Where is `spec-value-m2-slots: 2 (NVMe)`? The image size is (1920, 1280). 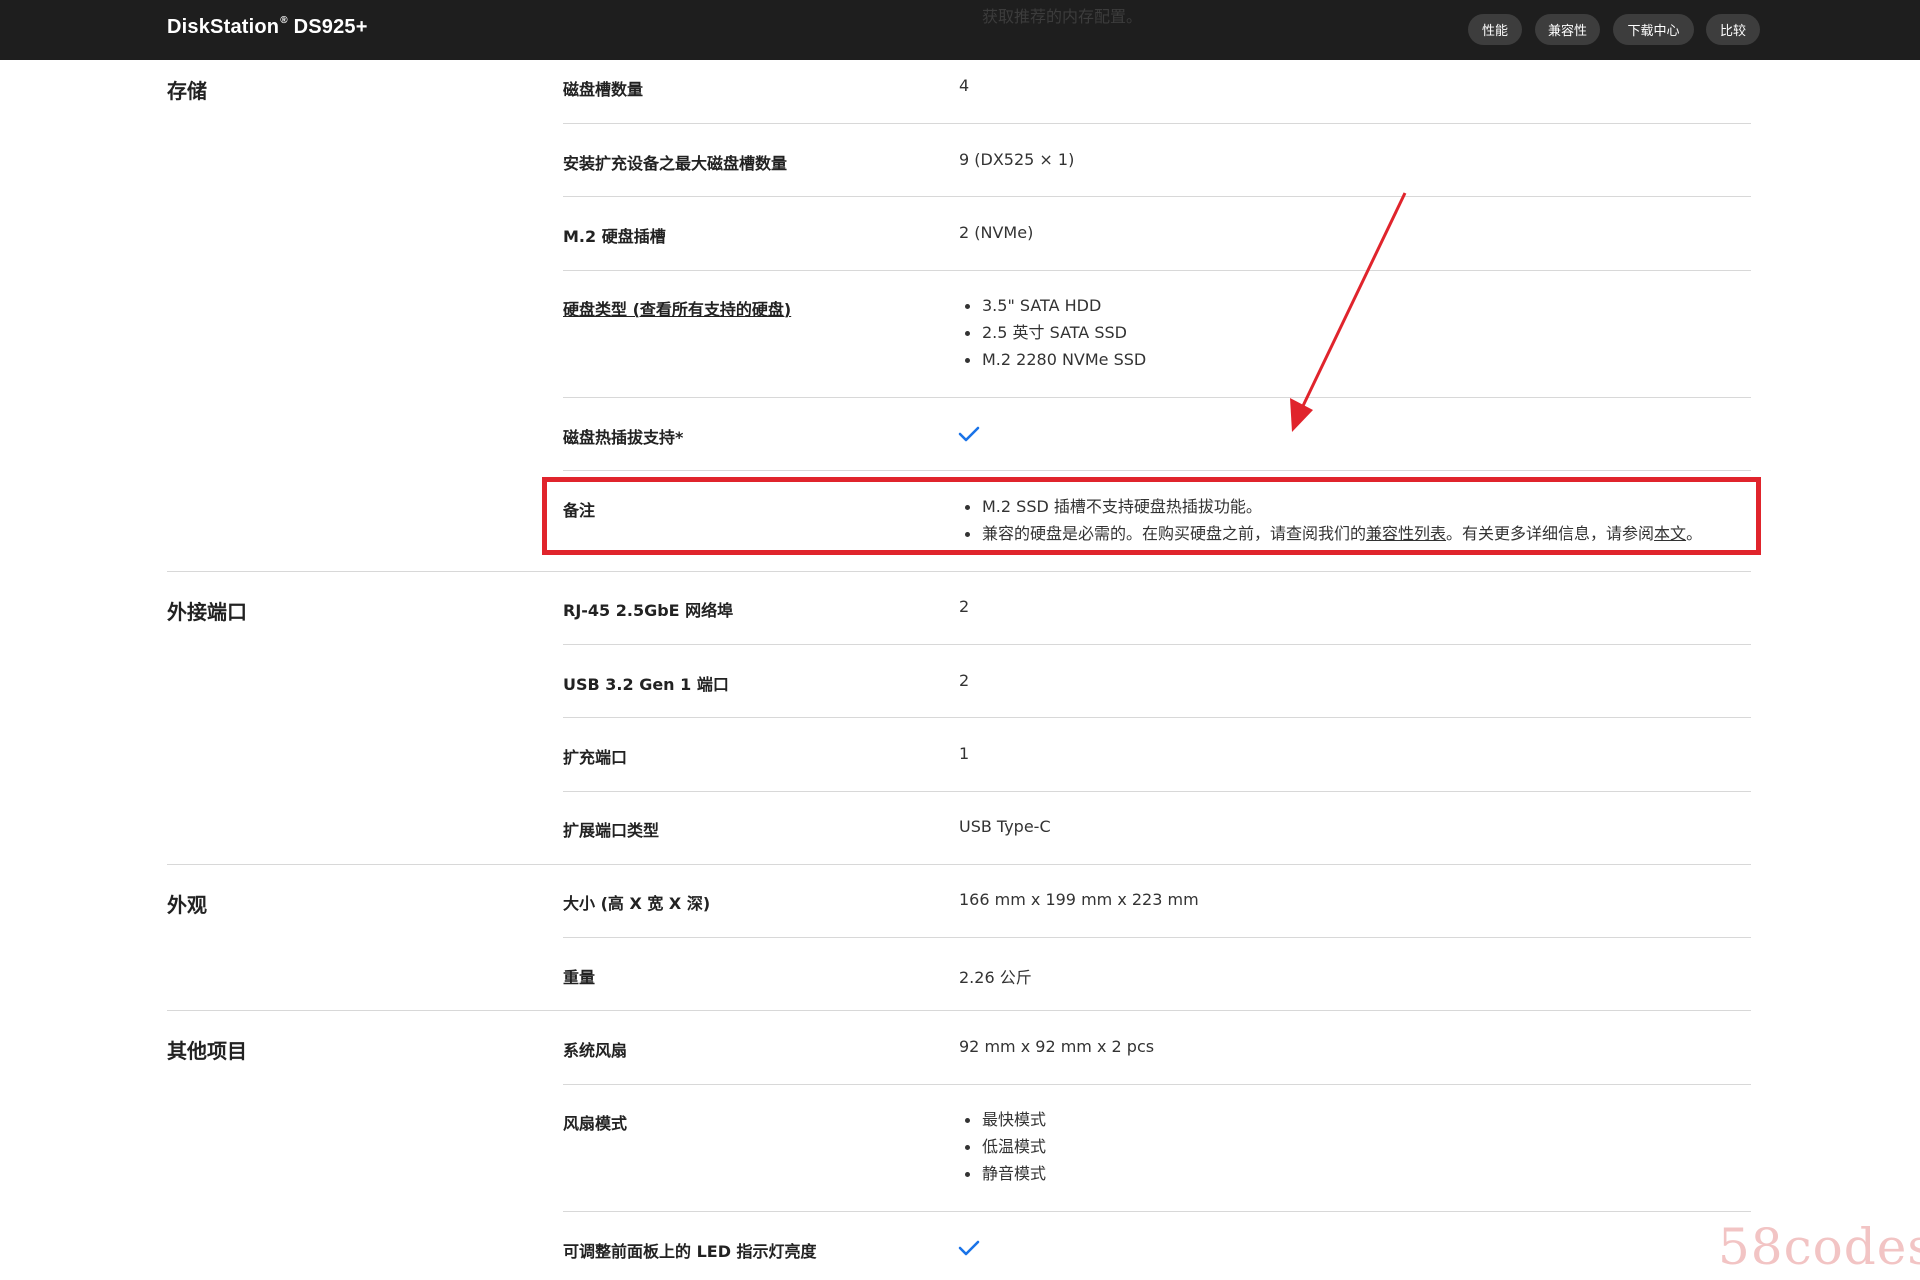 spec-value-m2-slots: 2 (NVMe) is located at coordinates (996, 232).